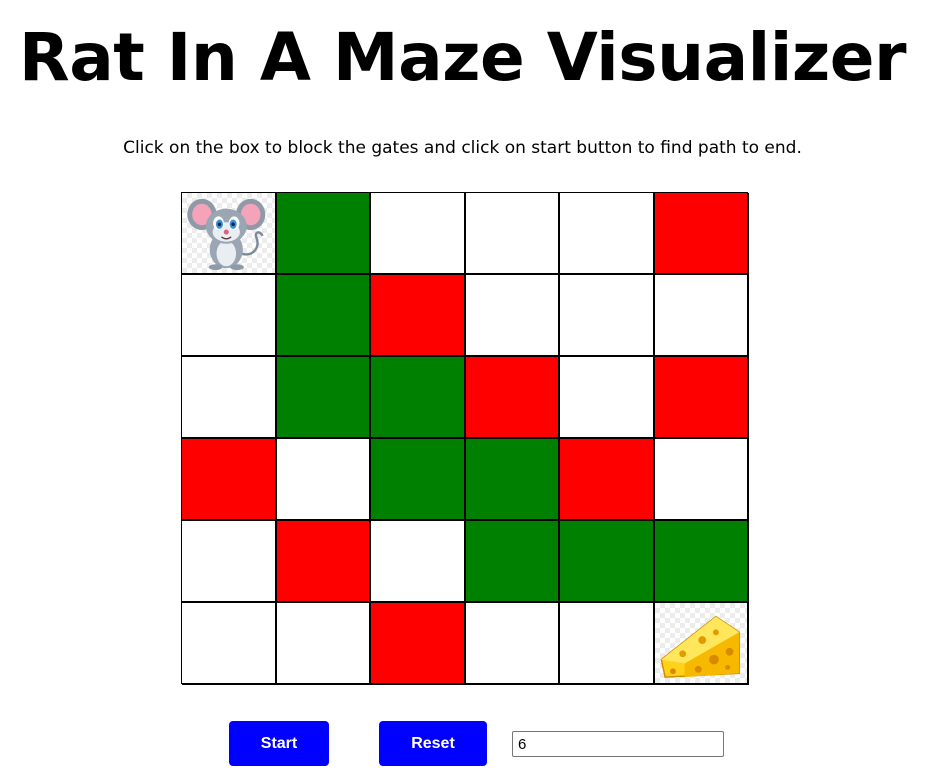  I want to click on maze-cell-end, so click(701, 644).